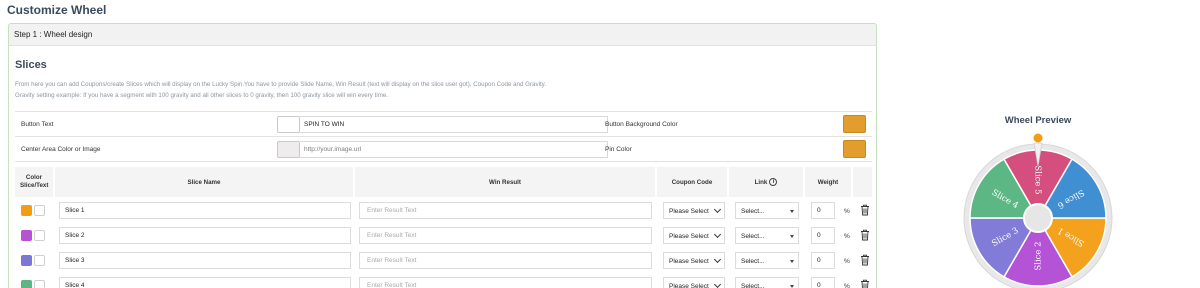 The height and width of the screenshot is (288, 1200). I want to click on page-title: Customize Wheel, so click(57, 10).